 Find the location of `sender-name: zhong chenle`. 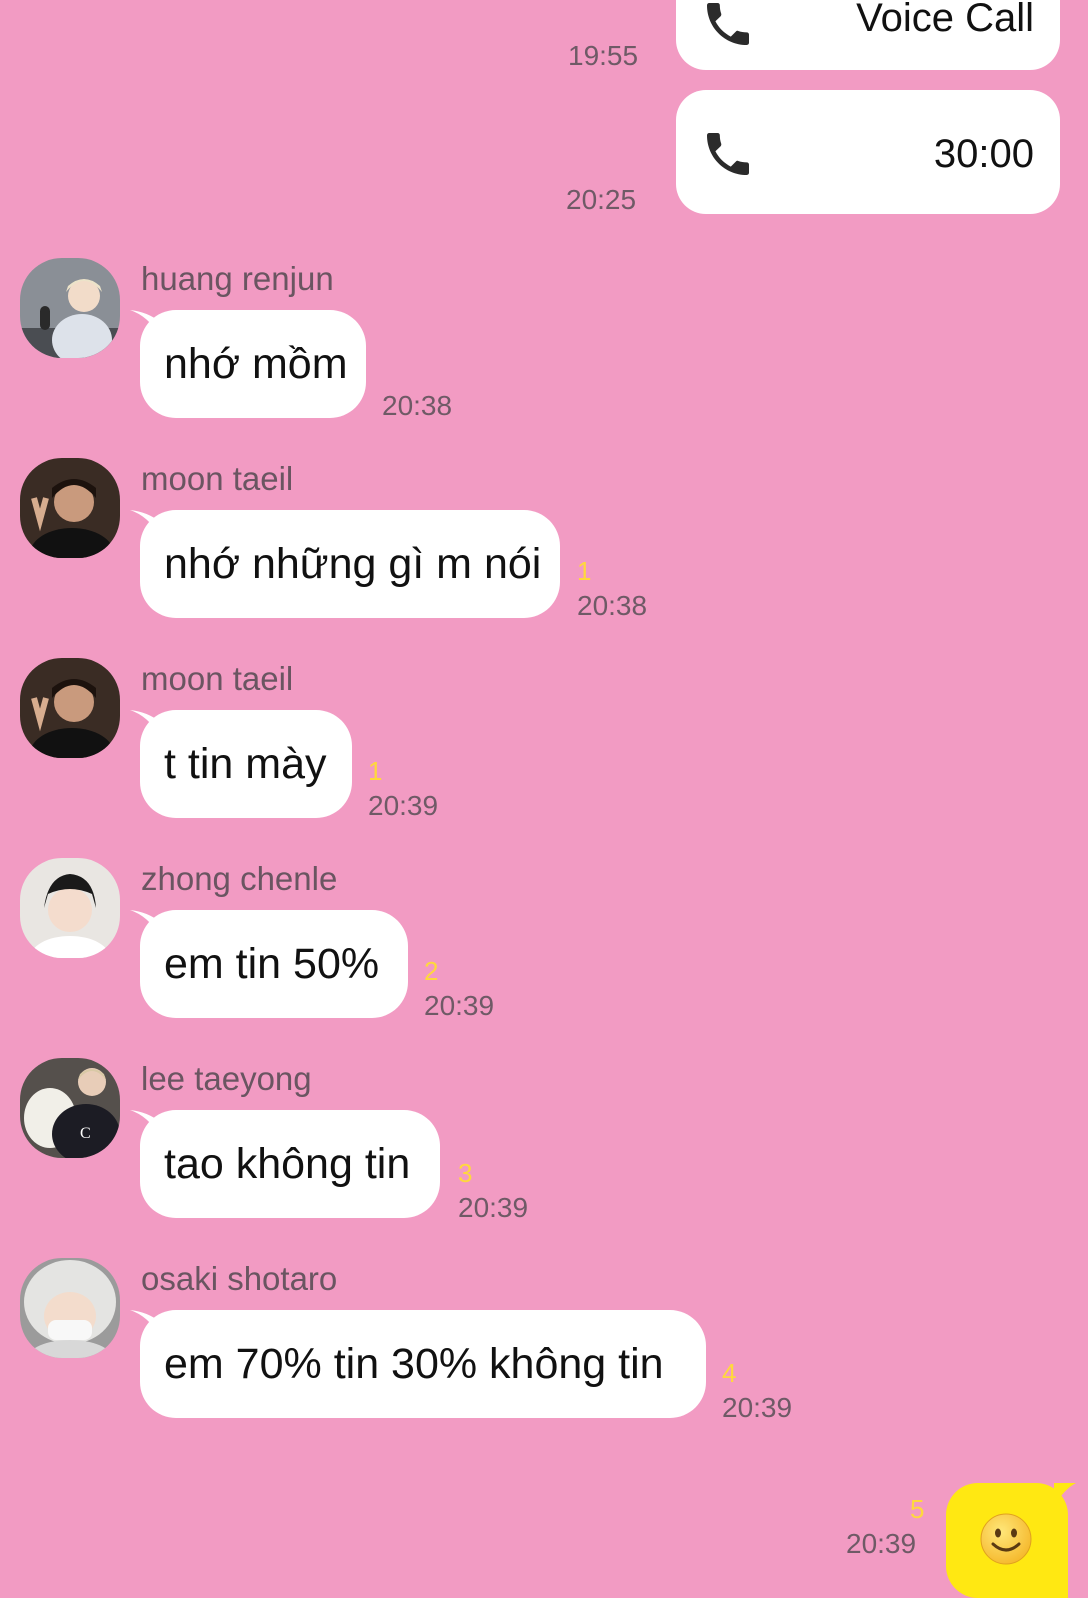

sender-name: zhong chenle is located at coordinates (239, 878).